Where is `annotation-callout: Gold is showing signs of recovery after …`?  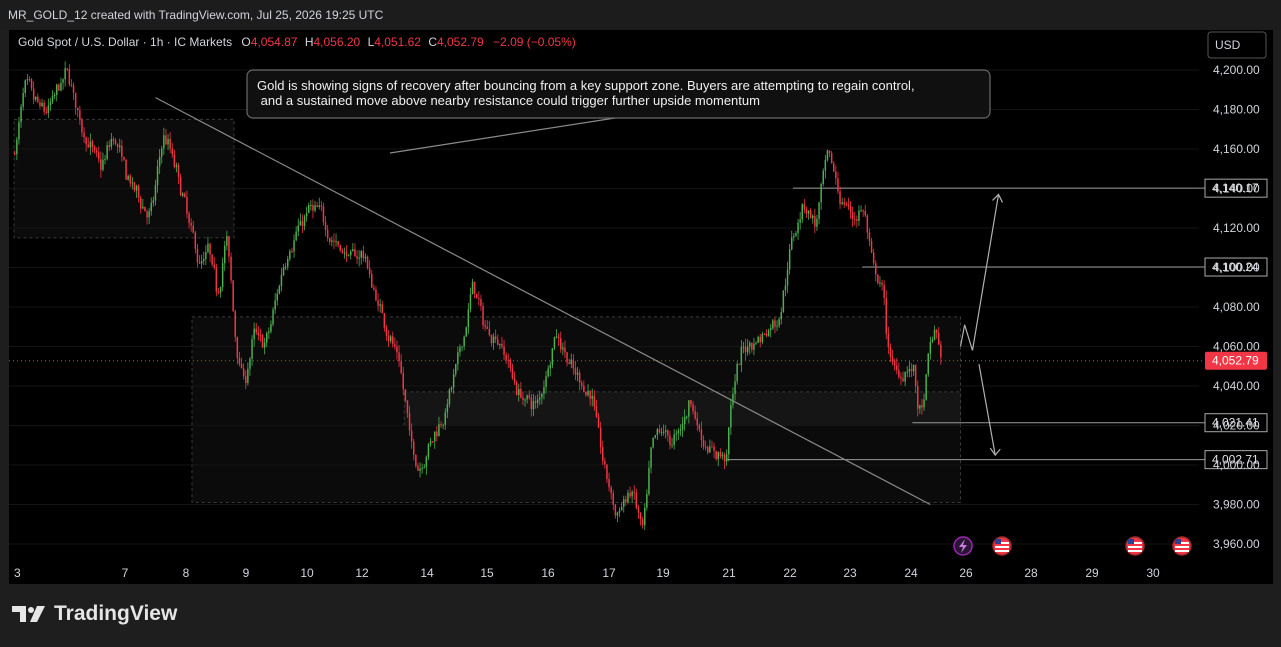
annotation-callout: Gold is showing signs of recovery after … is located at coordinates (618, 111).